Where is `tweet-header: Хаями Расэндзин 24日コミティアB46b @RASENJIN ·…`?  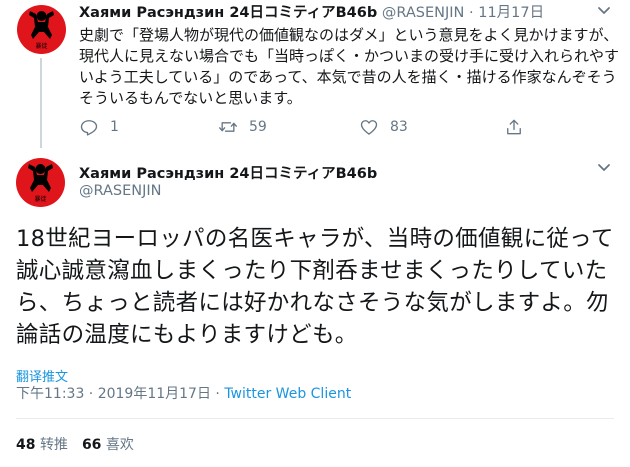
tweet-header: Хаями Расэндзин 24日コミティアB46b @RASENJIN ·… is located at coordinates (339, 13).